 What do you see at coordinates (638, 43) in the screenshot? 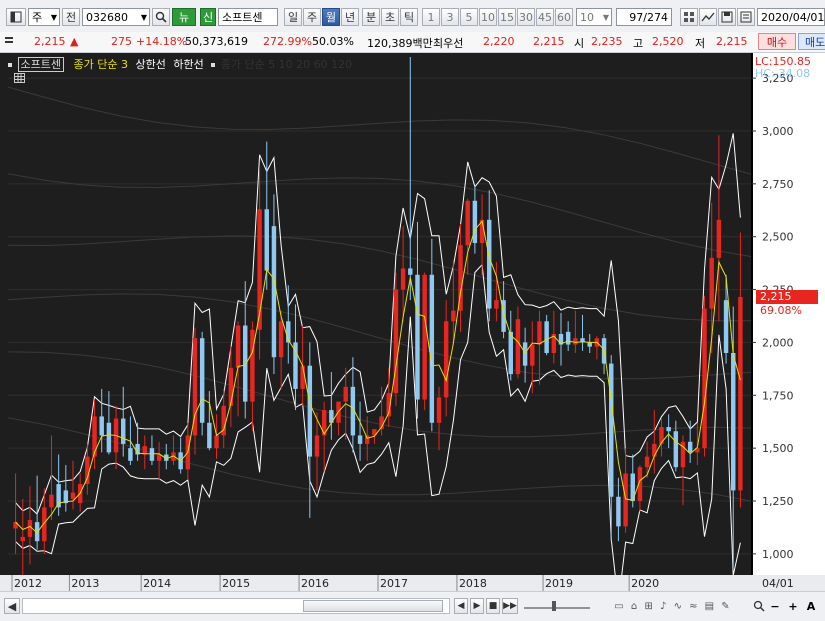
I see `high-label: 고` at bounding box center [638, 43].